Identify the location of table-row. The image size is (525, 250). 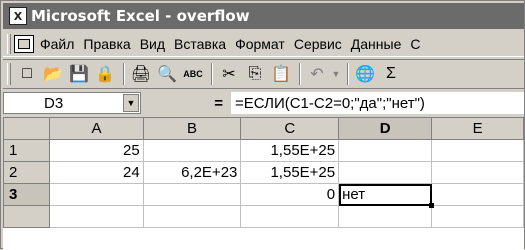
(263, 216).